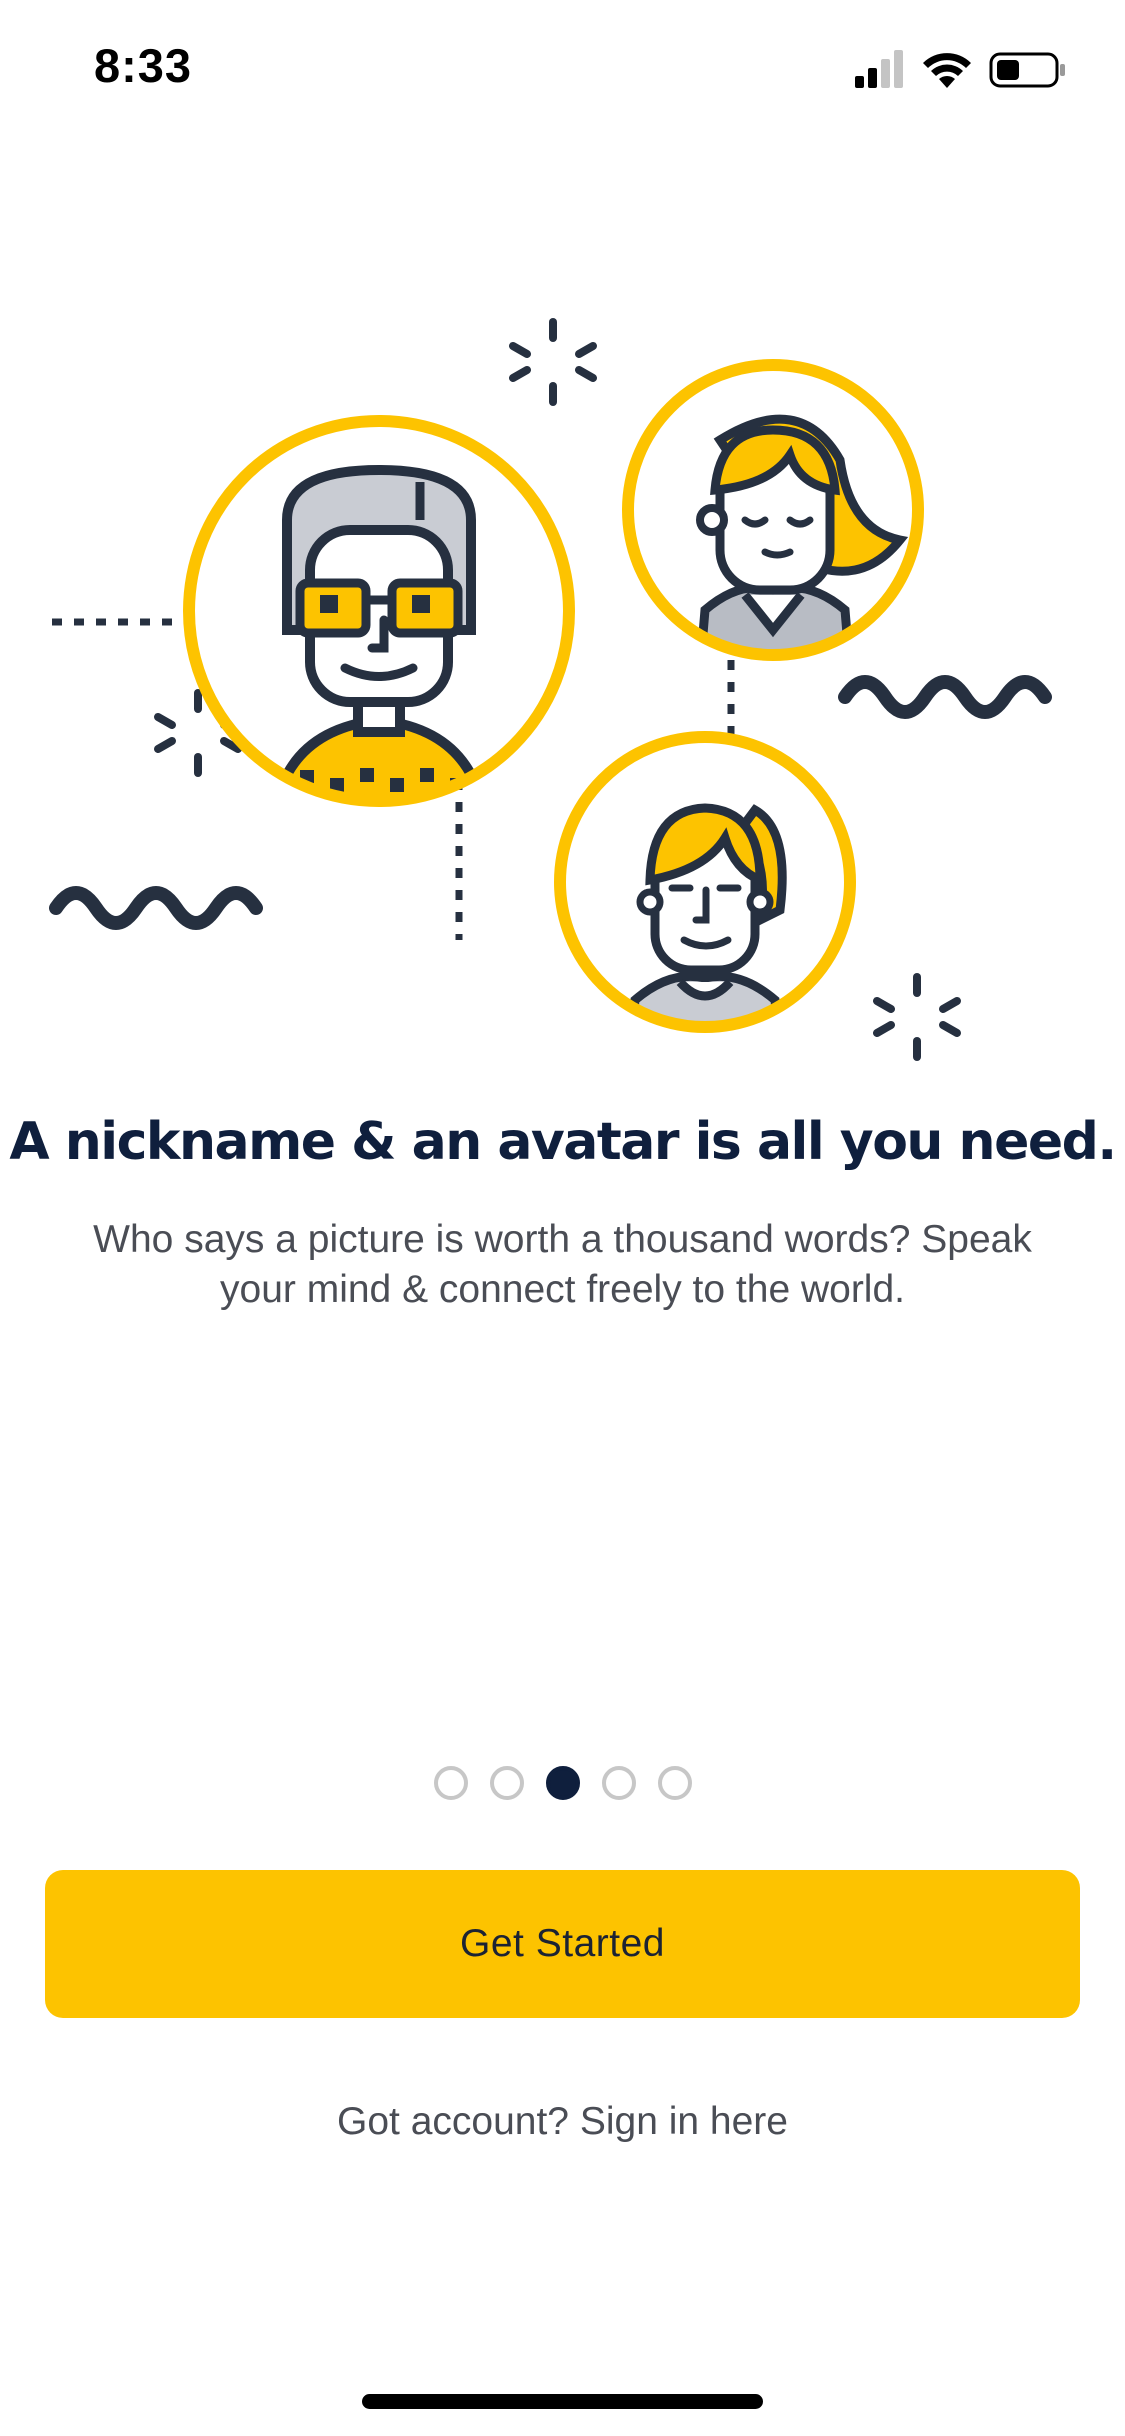 Image resolution: width=1125 pixels, height=2436 pixels. I want to click on wifi-icon, so click(947, 70).